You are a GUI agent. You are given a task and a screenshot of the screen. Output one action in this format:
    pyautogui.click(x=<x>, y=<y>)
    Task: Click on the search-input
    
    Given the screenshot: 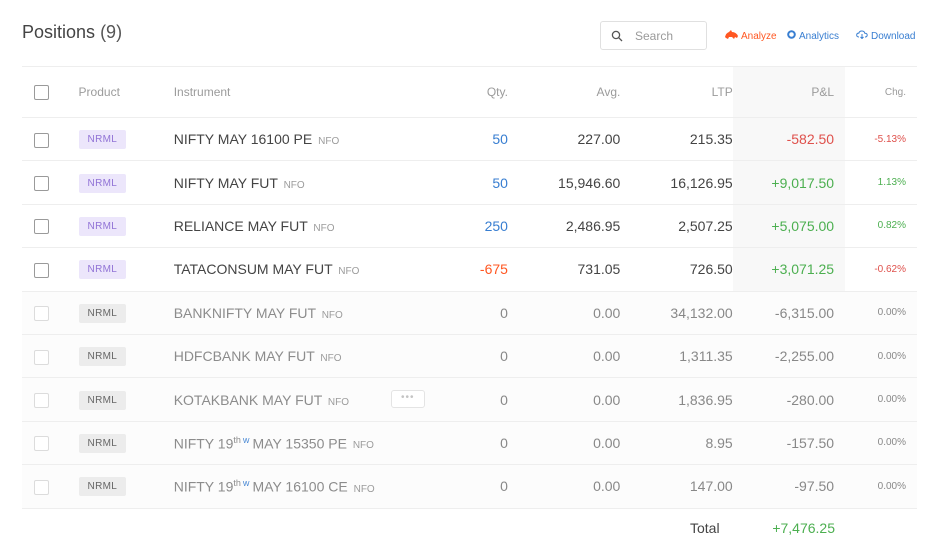 What is the action you would take?
    pyautogui.click(x=670, y=35)
    